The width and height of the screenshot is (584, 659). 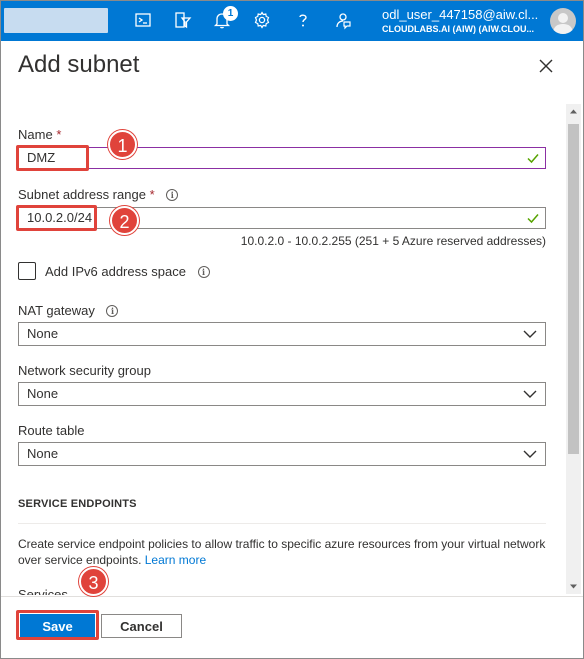 I want to click on nat-gateway-value: None, so click(x=43, y=333).